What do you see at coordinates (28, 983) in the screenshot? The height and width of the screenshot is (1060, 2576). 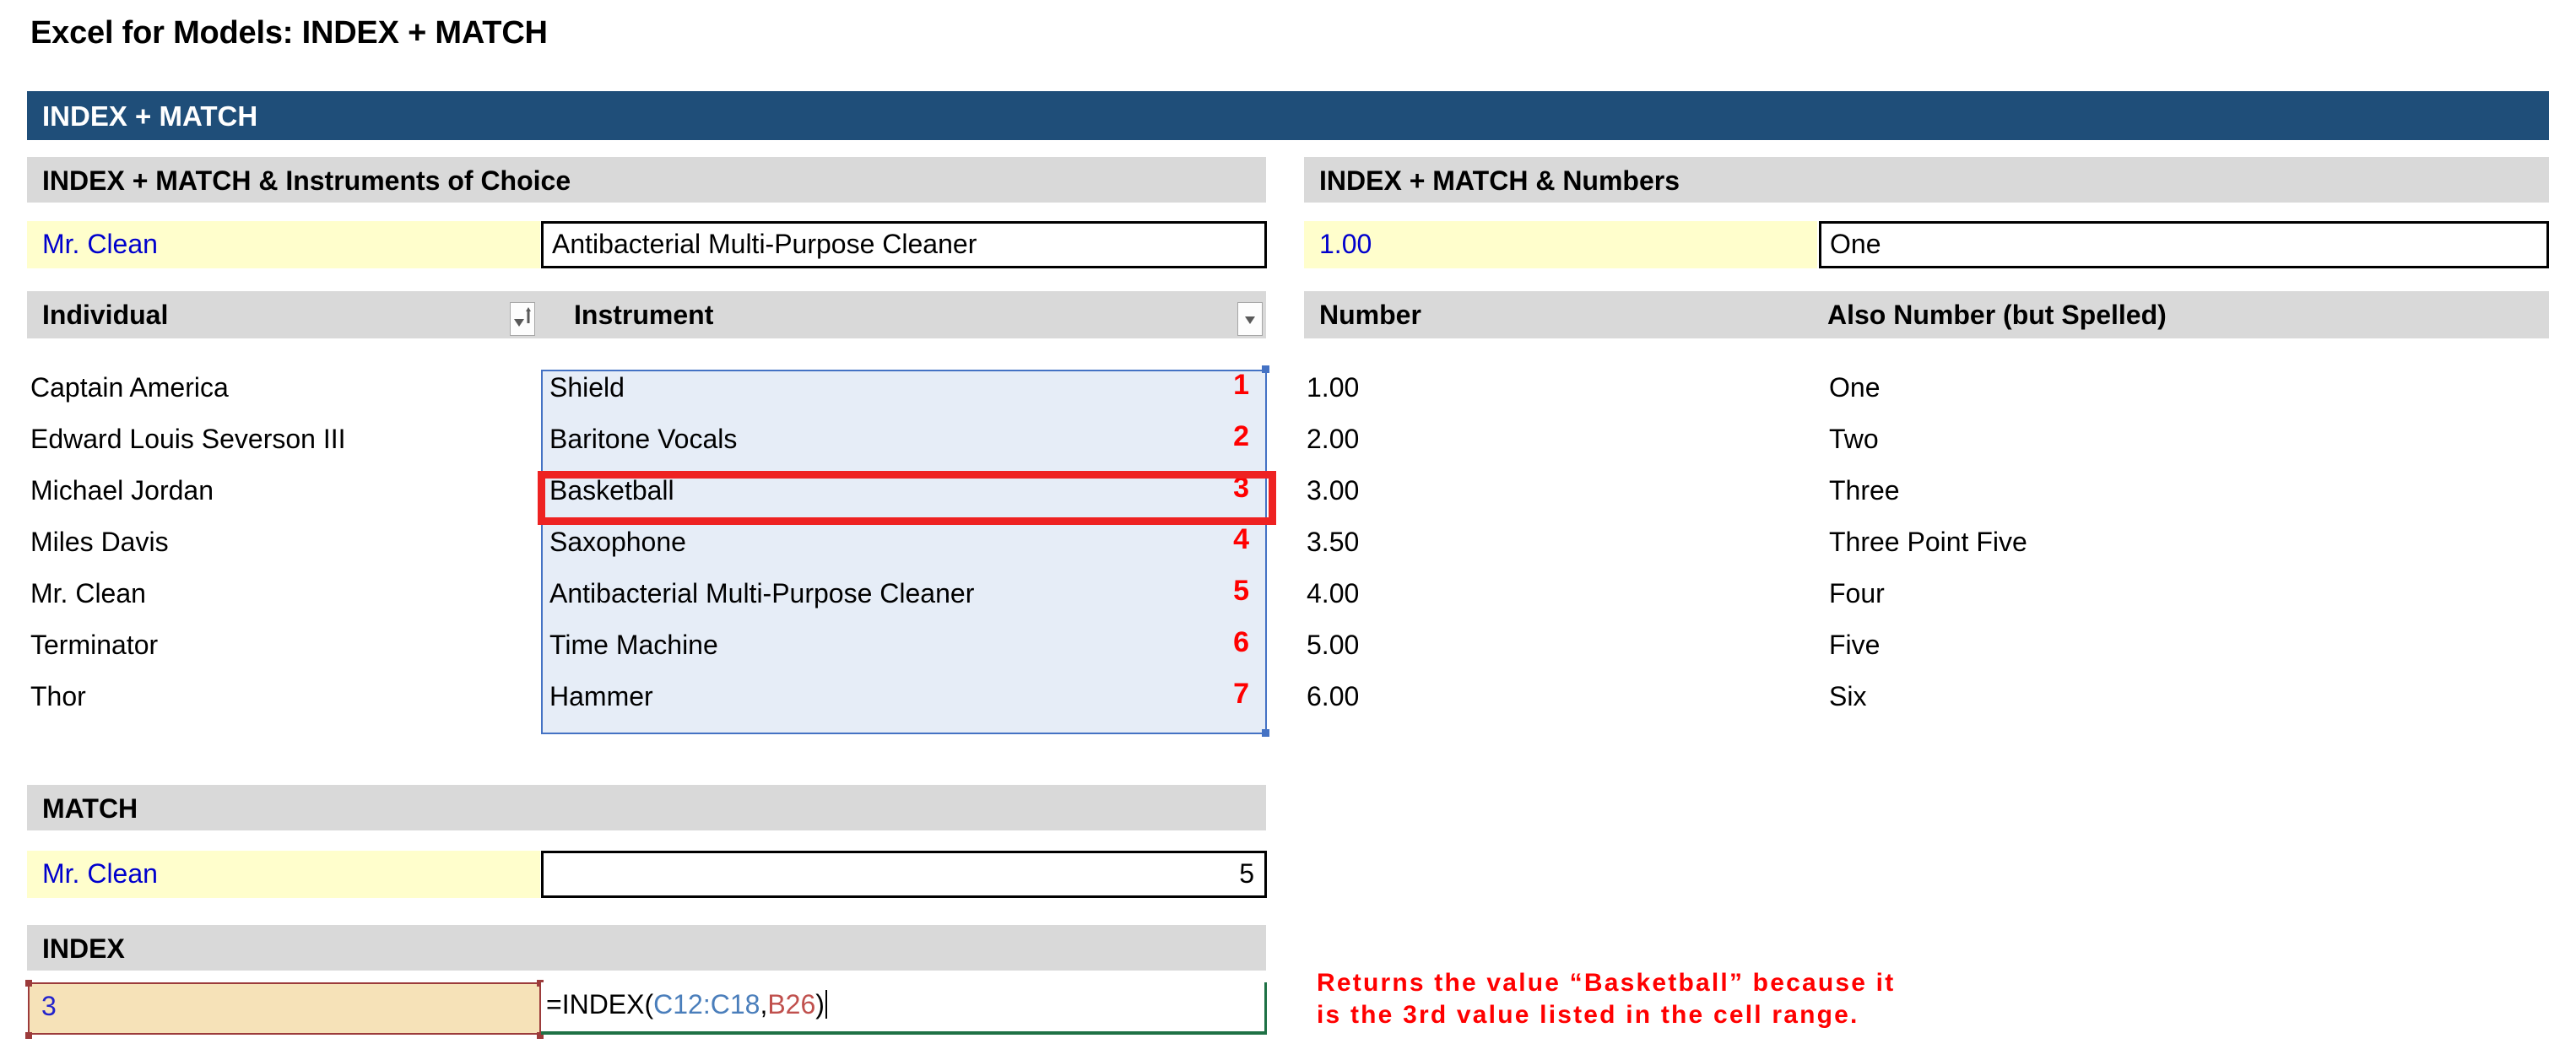 I see `range-handle-top-left` at bounding box center [28, 983].